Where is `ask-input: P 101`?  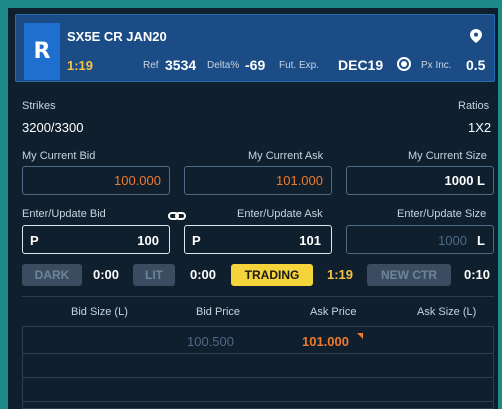 ask-input: P 101 is located at coordinates (258, 239).